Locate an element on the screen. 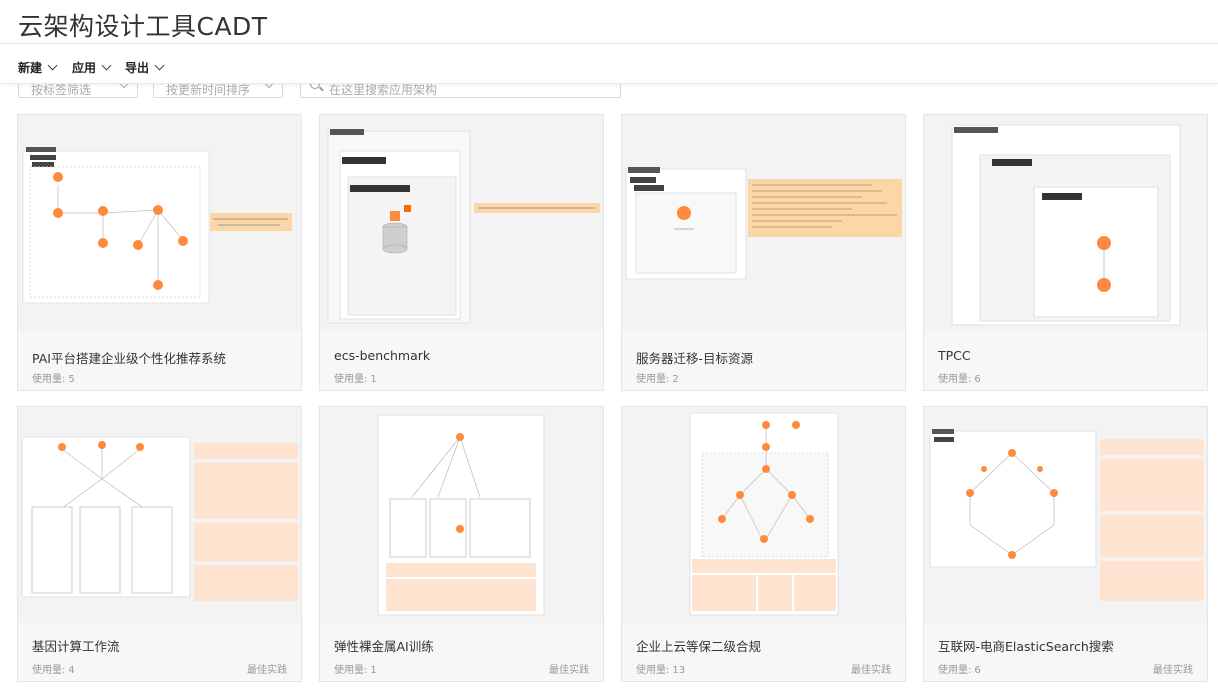 This screenshot has height=688, width=1218. card-usage: 使用量: 4 is located at coordinates (53, 668).